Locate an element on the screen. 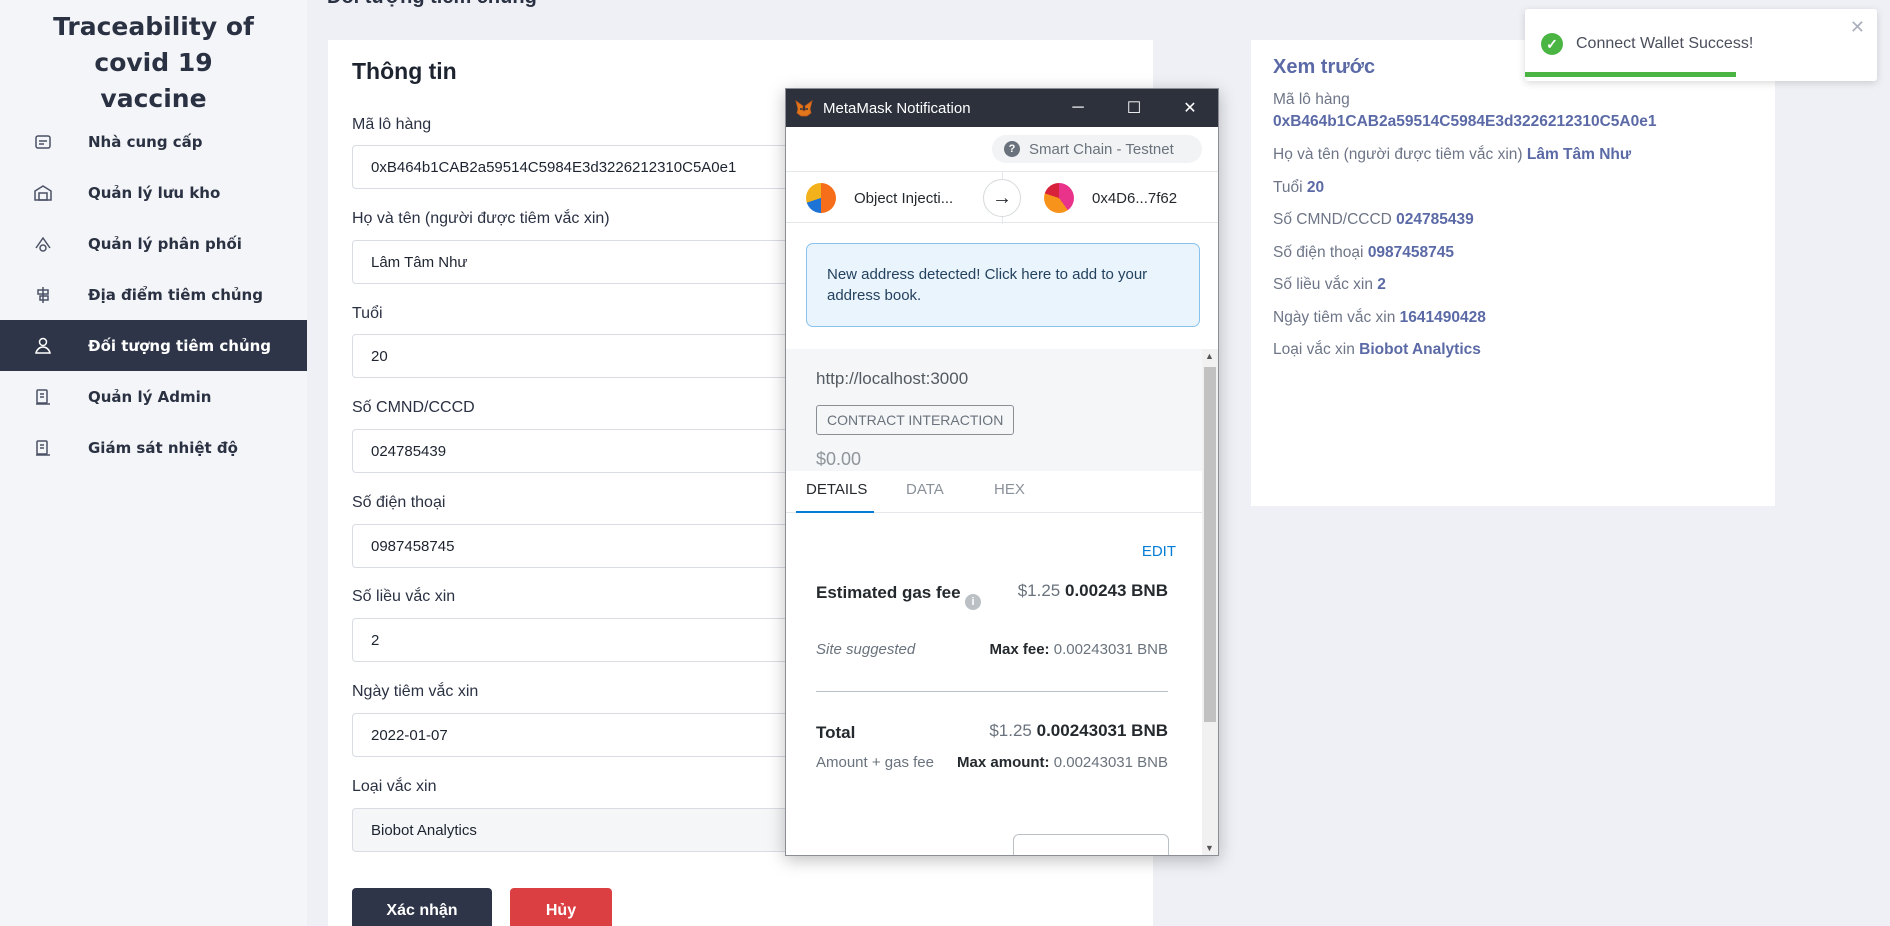  total-label: Total is located at coordinates (836, 732).